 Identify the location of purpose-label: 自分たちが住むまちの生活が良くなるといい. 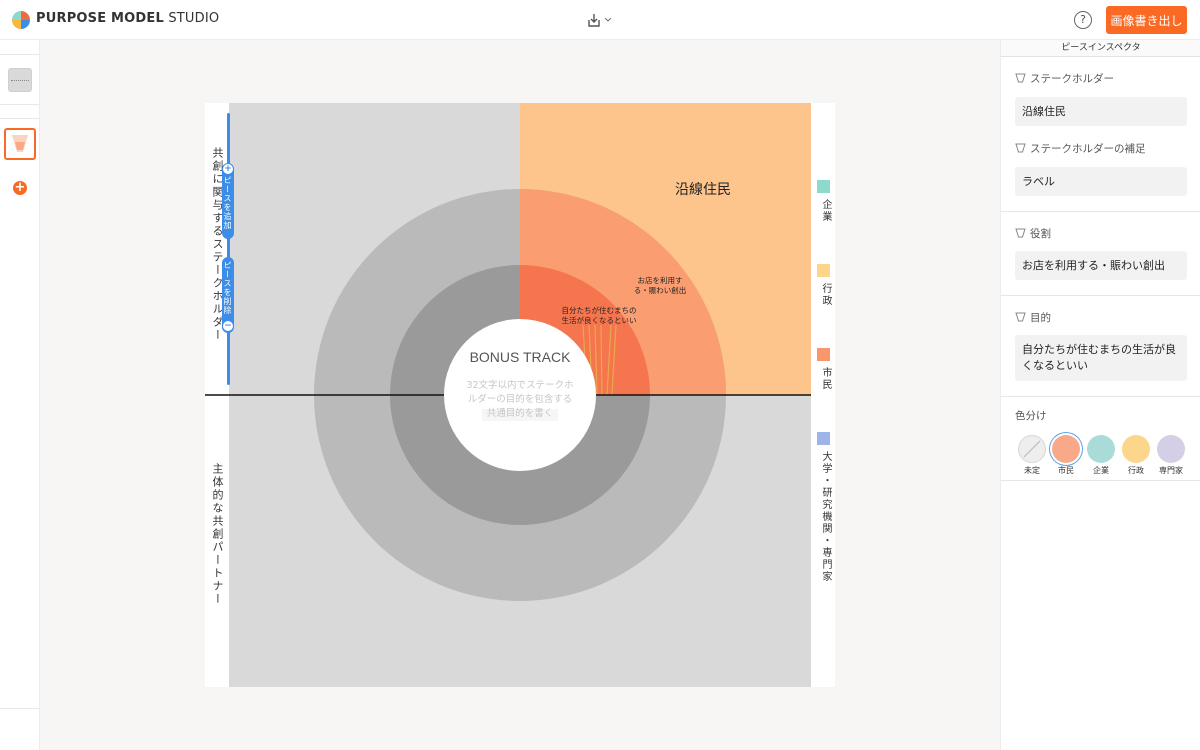
(599, 316).